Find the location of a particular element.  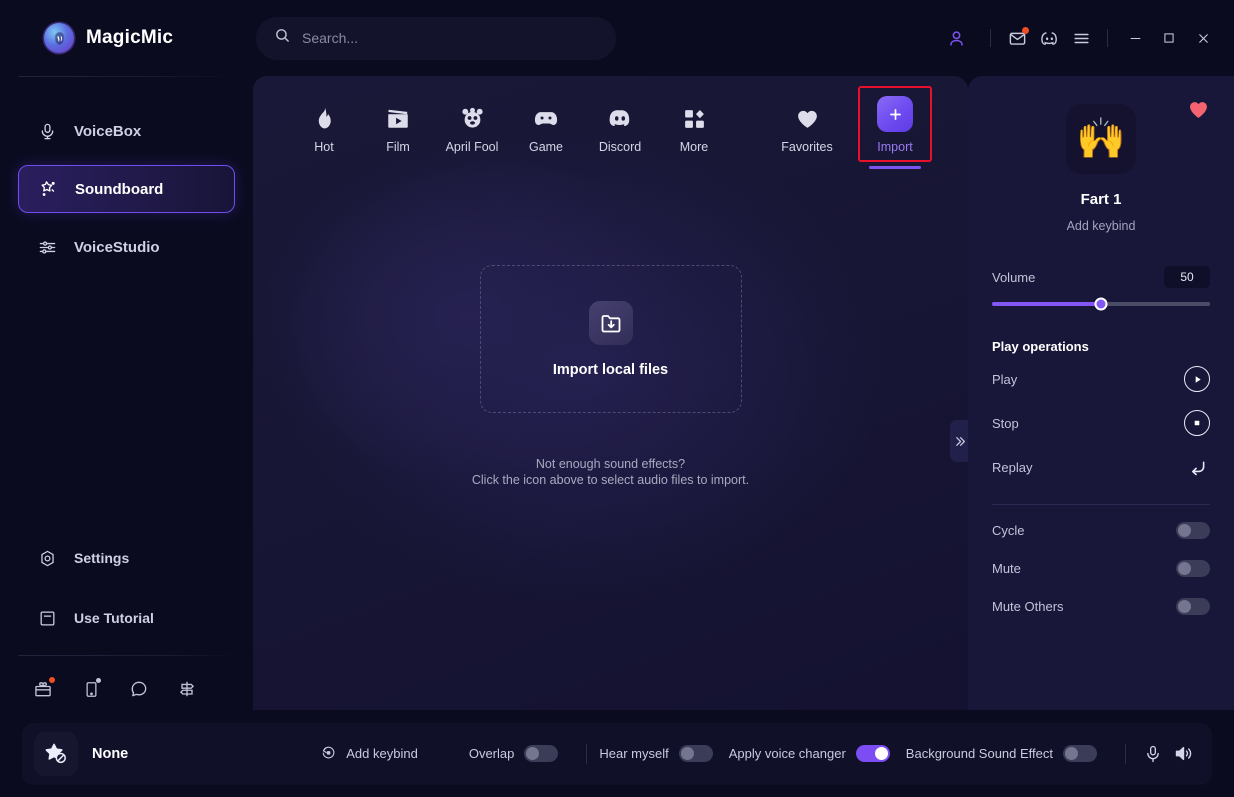

drop-zone-title: Import local files is located at coordinates (610, 369).